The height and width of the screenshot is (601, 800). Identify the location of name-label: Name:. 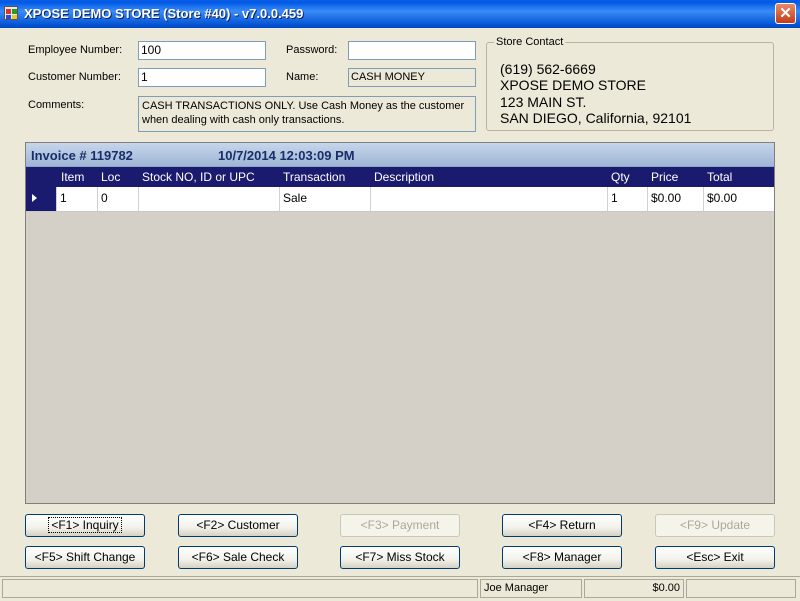
(302, 77).